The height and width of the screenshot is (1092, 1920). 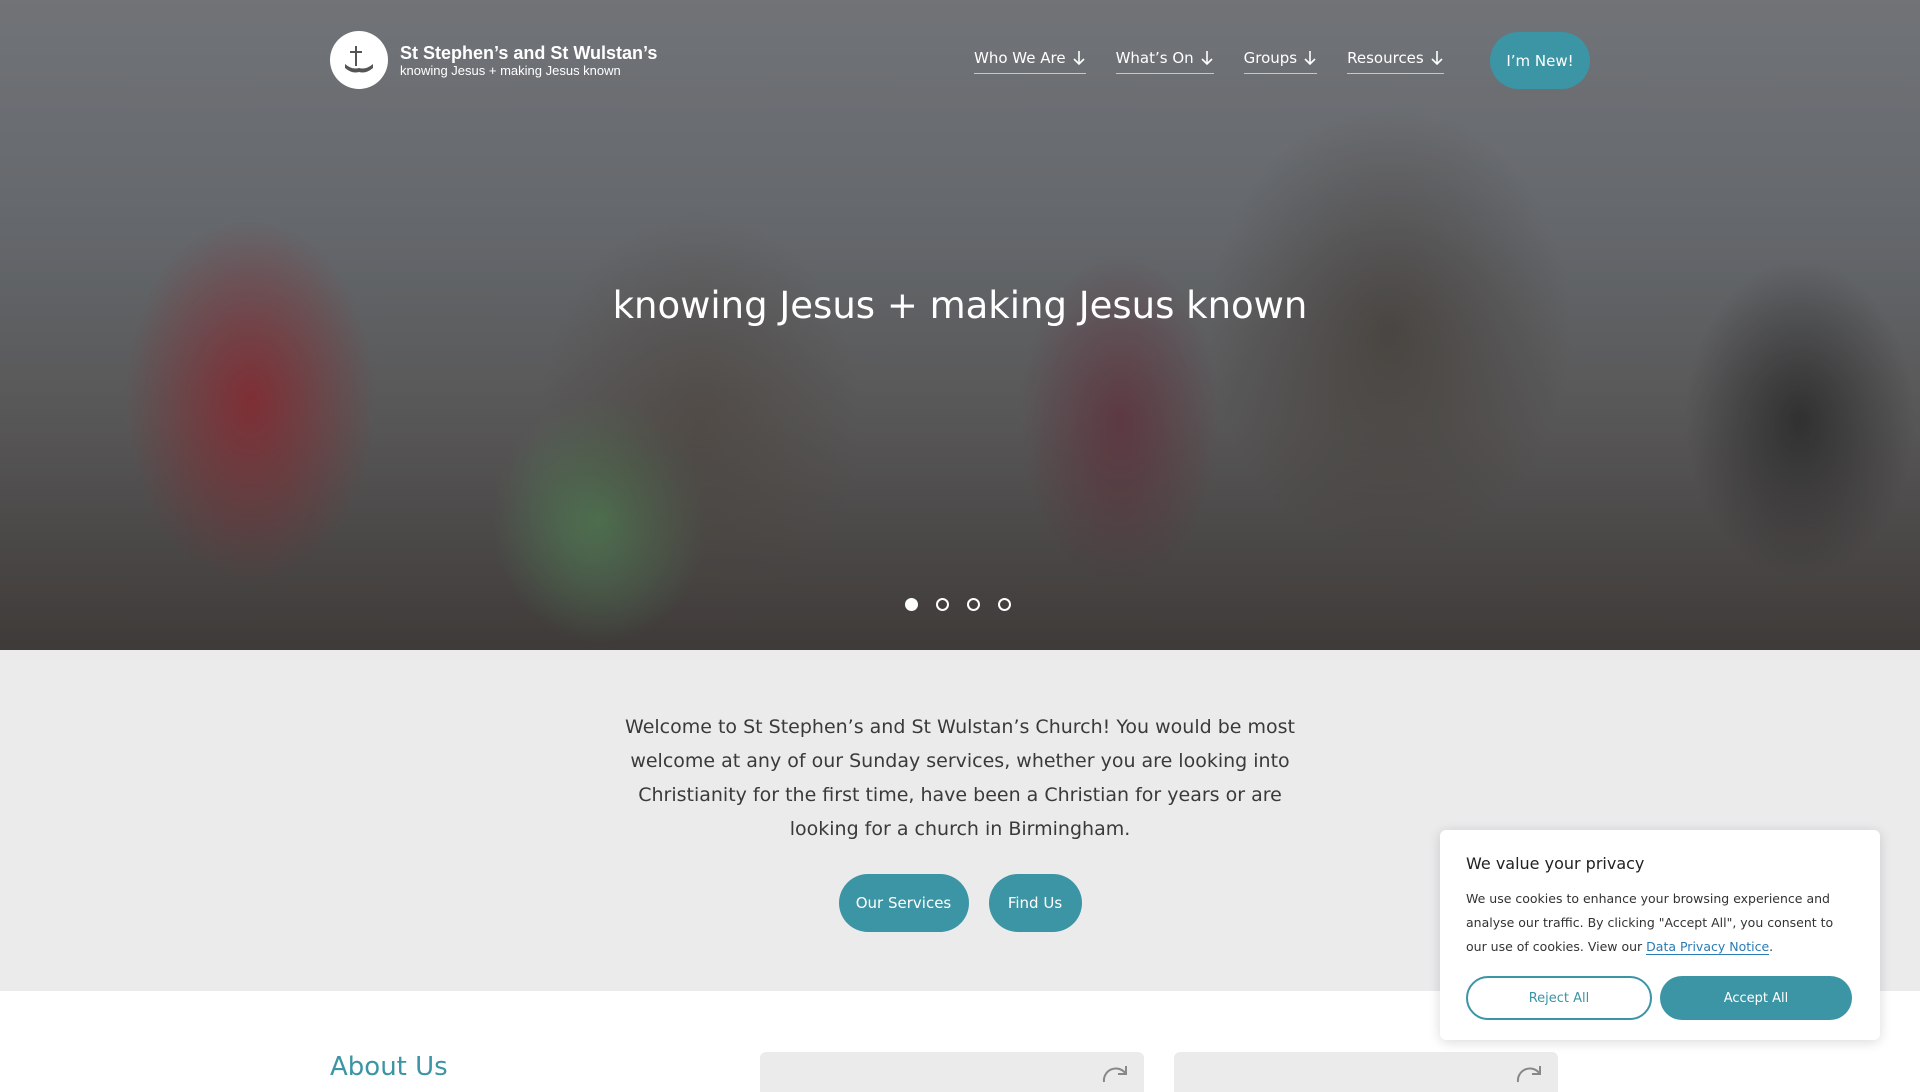 What do you see at coordinates (1708, 947) in the screenshot?
I see `data-privacy-notice-link: Data Privacy Notice` at bounding box center [1708, 947].